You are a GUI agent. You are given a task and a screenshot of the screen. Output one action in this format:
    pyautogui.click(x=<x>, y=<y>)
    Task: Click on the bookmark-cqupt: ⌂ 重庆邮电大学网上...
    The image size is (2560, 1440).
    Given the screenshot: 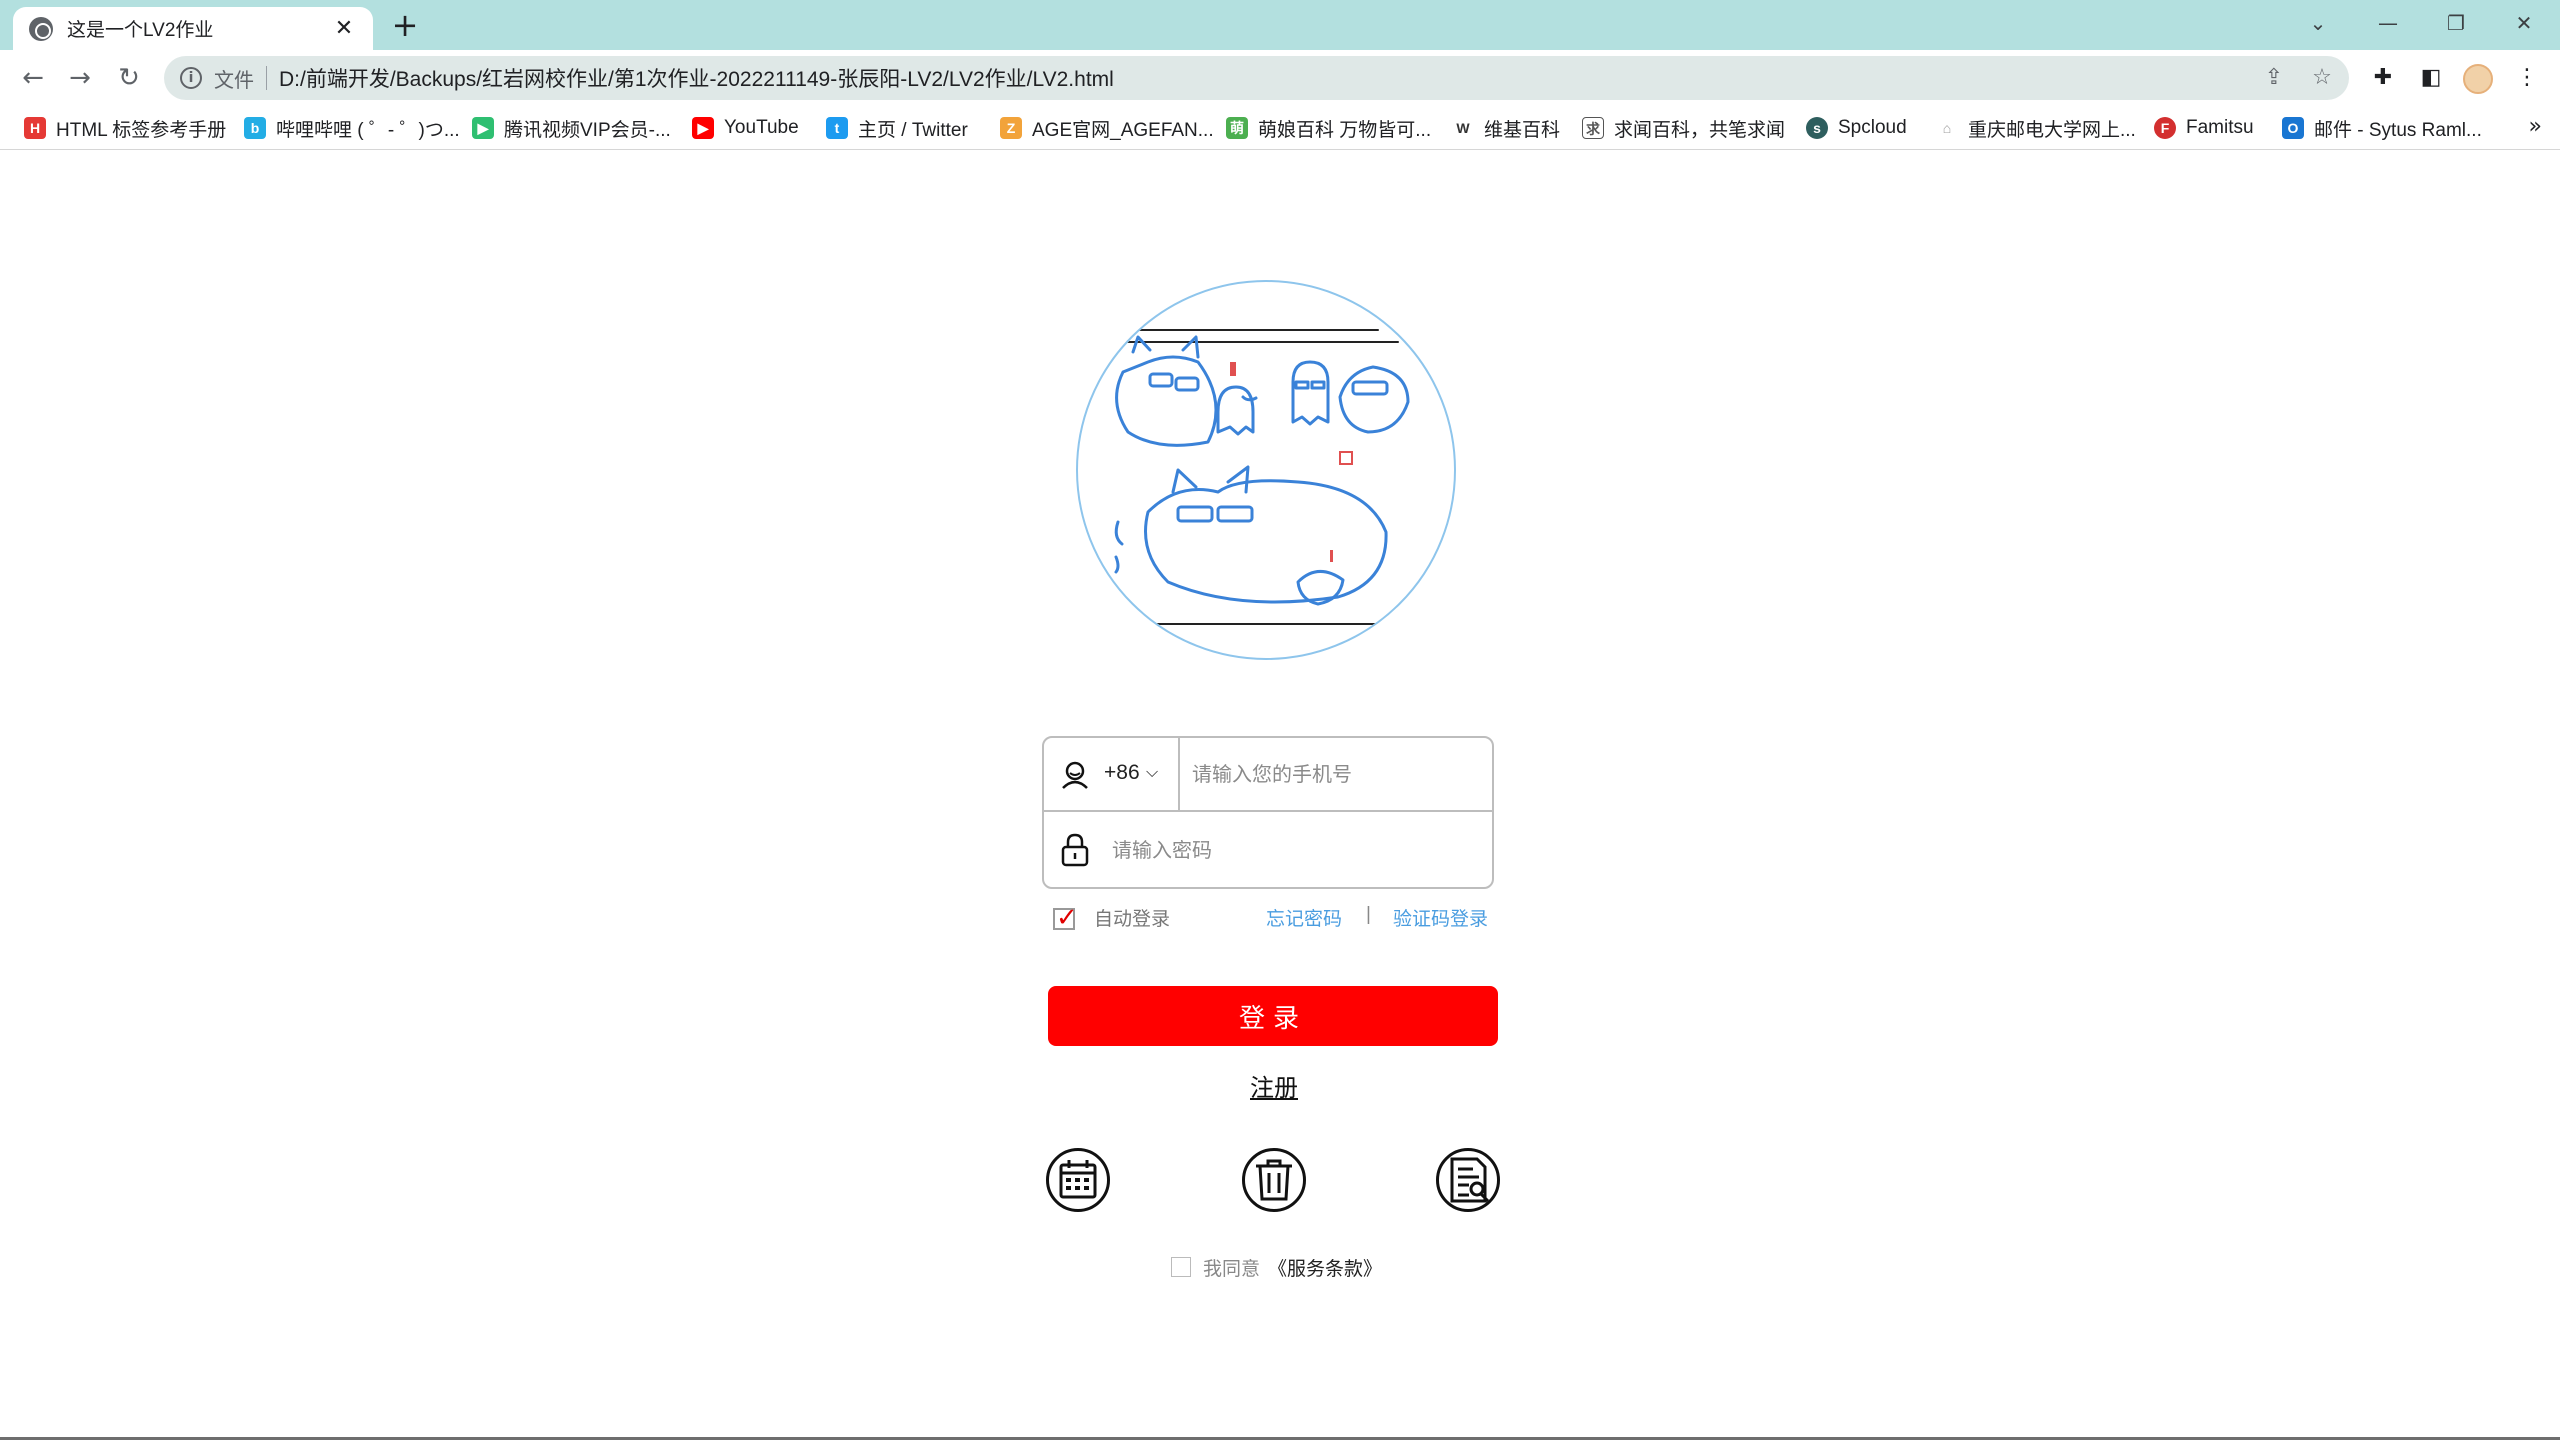 What is the action you would take?
    pyautogui.click(x=2036, y=128)
    